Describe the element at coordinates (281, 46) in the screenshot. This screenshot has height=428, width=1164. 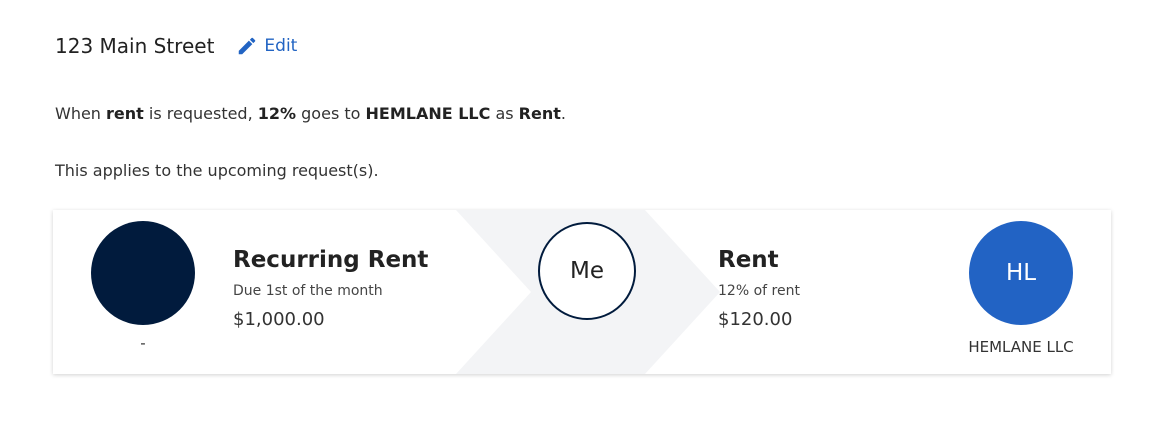
I see `edit-label: Edit` at that location.